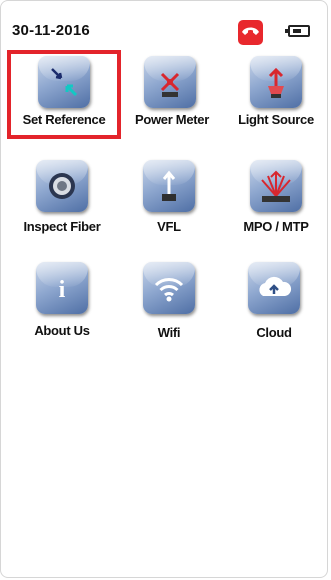  What do you see at coordinates (274, 332) in the screenshot?
I see `menu-item-label: Cloud` at bounding box center [274, 332].